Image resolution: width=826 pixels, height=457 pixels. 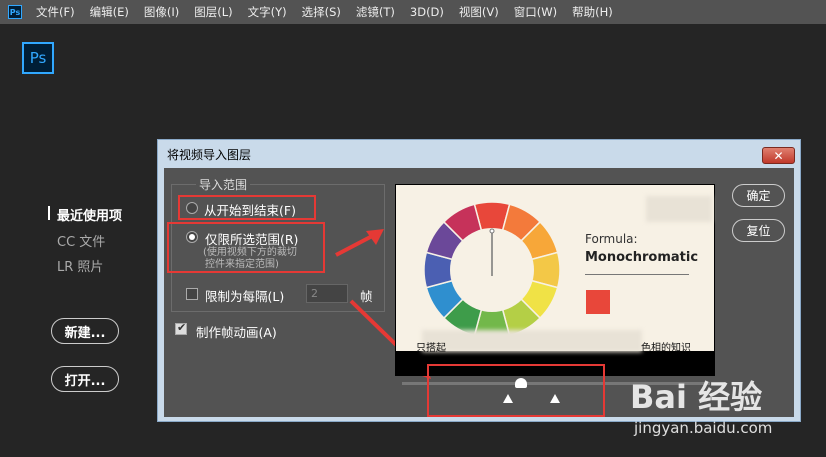 I want to click on limit-every-label: 限制为每隔(L), so click(x=244, y=295).